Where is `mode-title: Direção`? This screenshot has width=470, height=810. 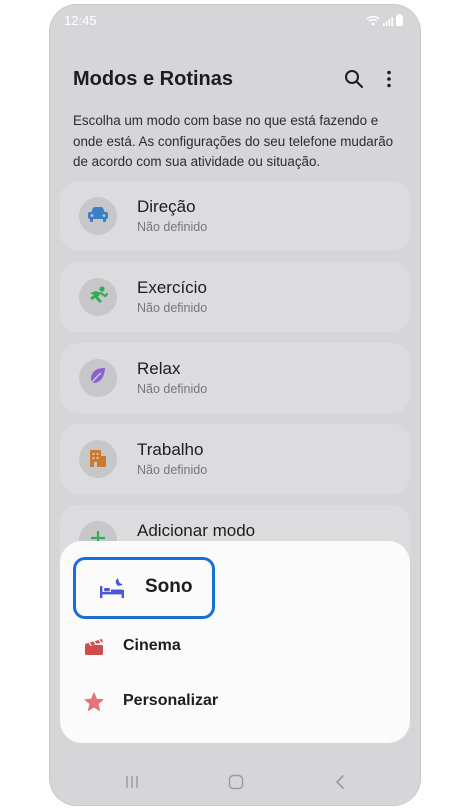 mode-title: Direção is located at coordinates (166, 206).